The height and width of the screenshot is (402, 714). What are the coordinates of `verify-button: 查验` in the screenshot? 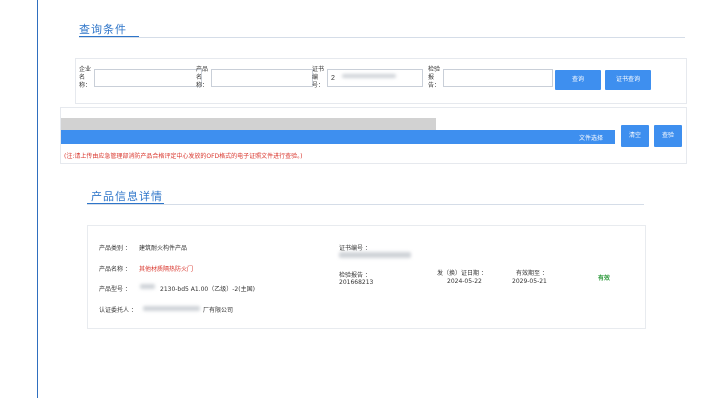 It's located at (668, 136).